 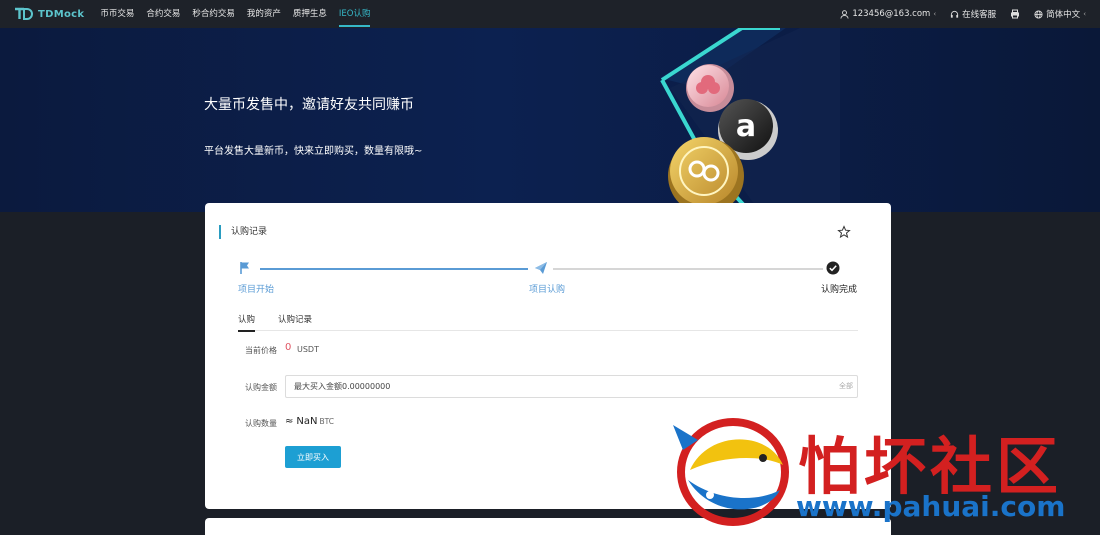 What do you see at coordinates (313, 151) in the screenshot?
I see `hero-subtitle: 平台发售大量新币，快来立即购买，数量有限哦~` at bounding box center [313, 151].